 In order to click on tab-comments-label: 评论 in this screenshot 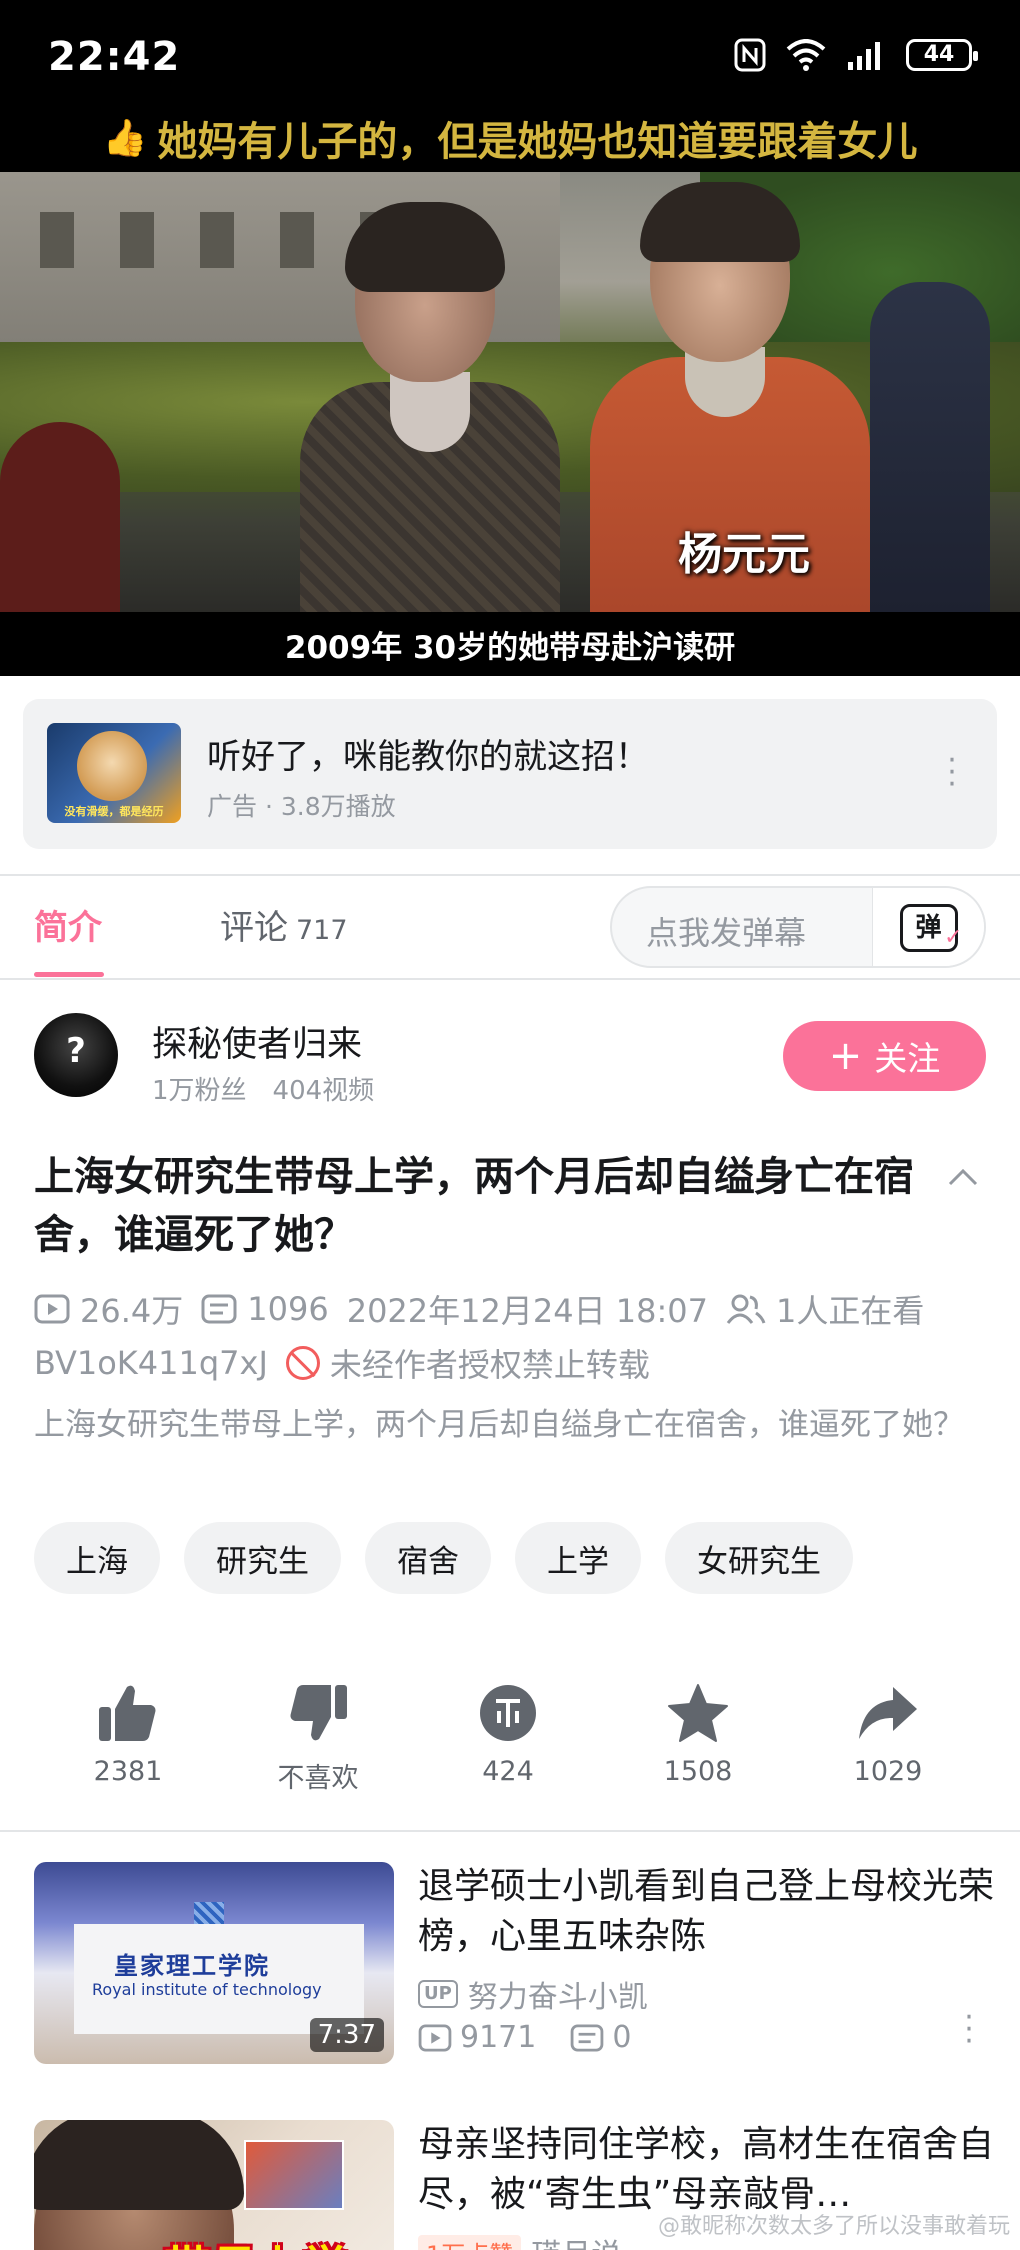, I will do `click(254, 928)`.